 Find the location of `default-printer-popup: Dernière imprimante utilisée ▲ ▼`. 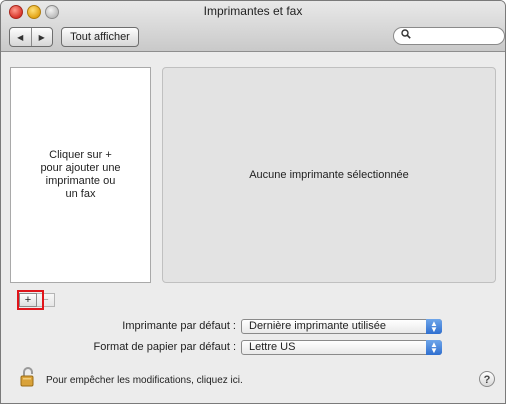

default-printer-popup: Dernière imprimante utilisée ▲ ▼ is located at coordinates (341, 326).